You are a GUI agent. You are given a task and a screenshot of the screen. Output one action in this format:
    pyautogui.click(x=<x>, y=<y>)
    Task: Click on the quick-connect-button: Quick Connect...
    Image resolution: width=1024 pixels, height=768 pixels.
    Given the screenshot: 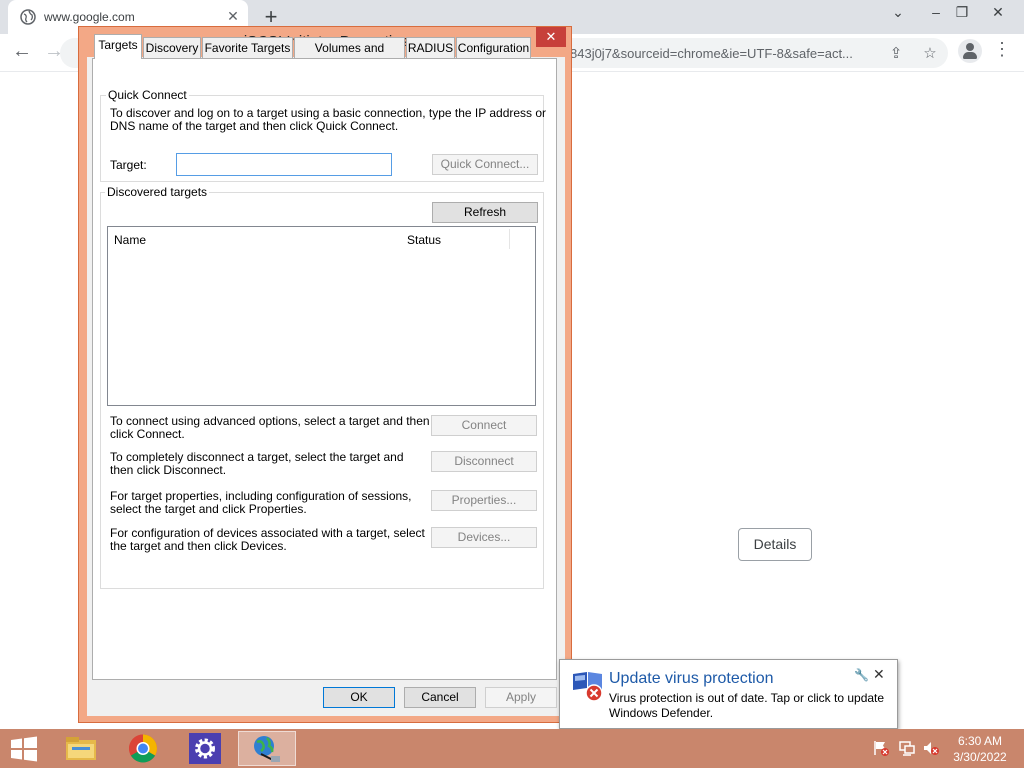 What is the action you would take?
    pyautogui.click(x=485, y=164)
    